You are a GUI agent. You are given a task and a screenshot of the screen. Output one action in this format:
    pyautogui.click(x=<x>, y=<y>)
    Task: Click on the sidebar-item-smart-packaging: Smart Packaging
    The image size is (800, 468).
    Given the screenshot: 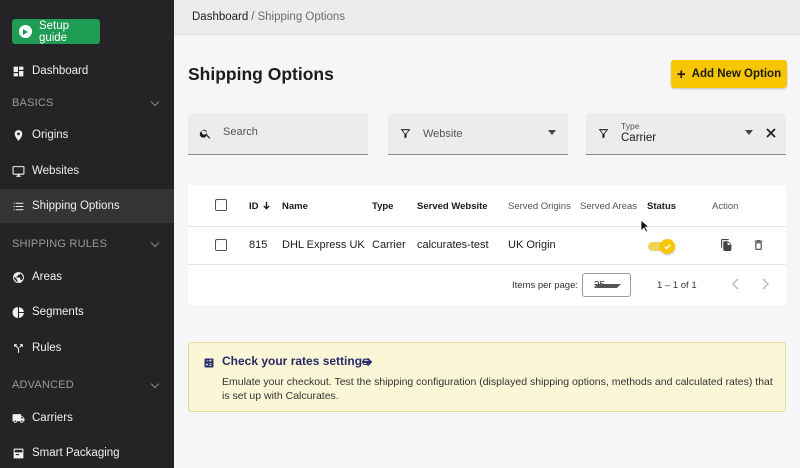 What is the action you would take?
    pyautogui.click(x=87, y=452)
    